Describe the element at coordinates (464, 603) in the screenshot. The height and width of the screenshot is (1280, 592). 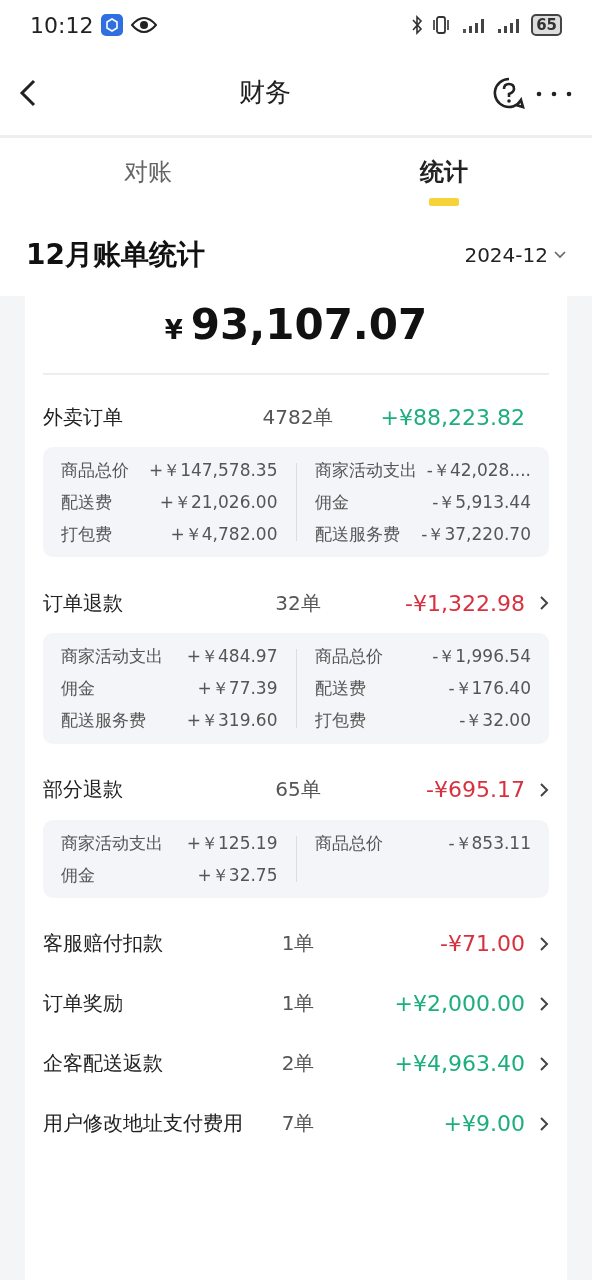
I see `category-amount: -¥1,322.98` at that location.